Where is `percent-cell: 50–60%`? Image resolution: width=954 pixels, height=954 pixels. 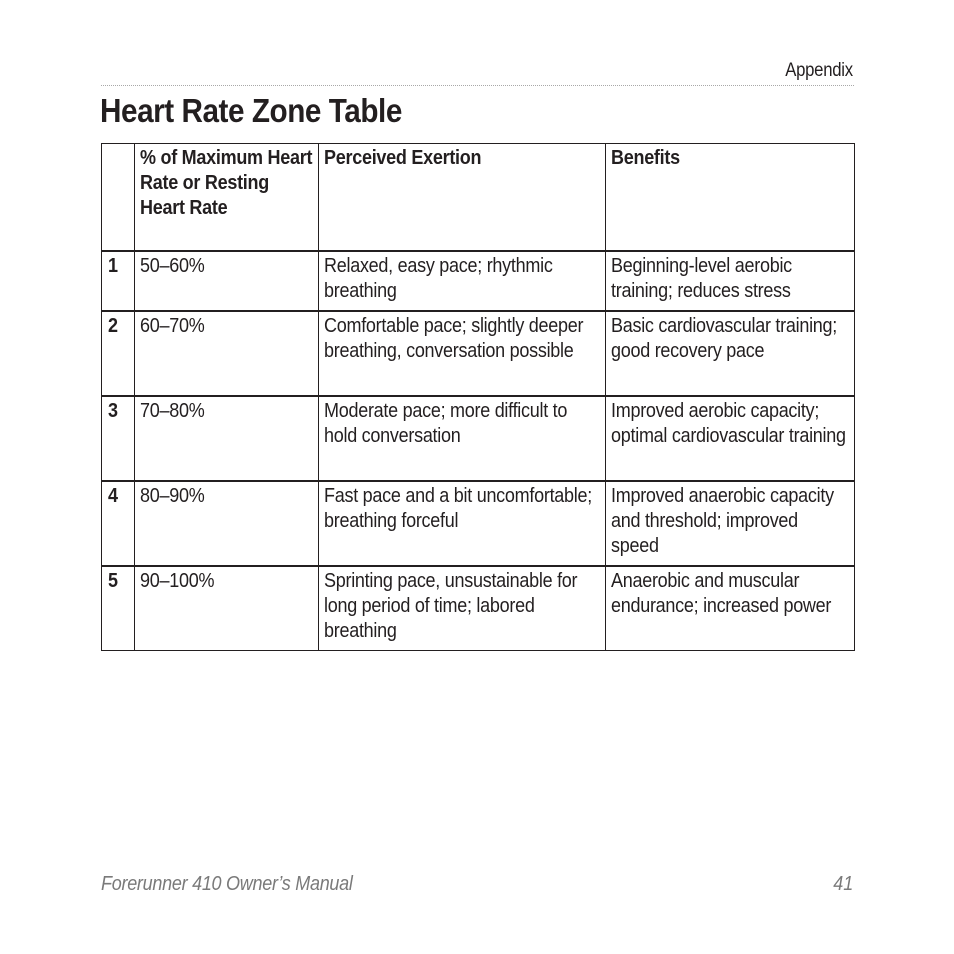
percent-cell: 50–60% is located at coordinates (226, 281).